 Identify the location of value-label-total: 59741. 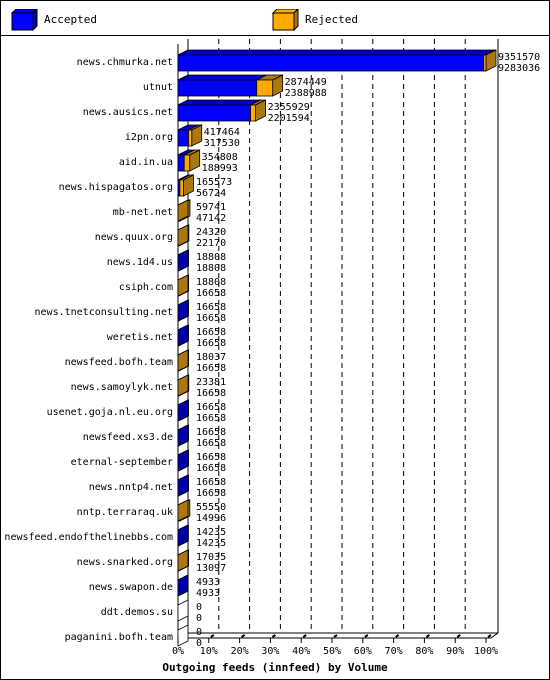
(211, 207).